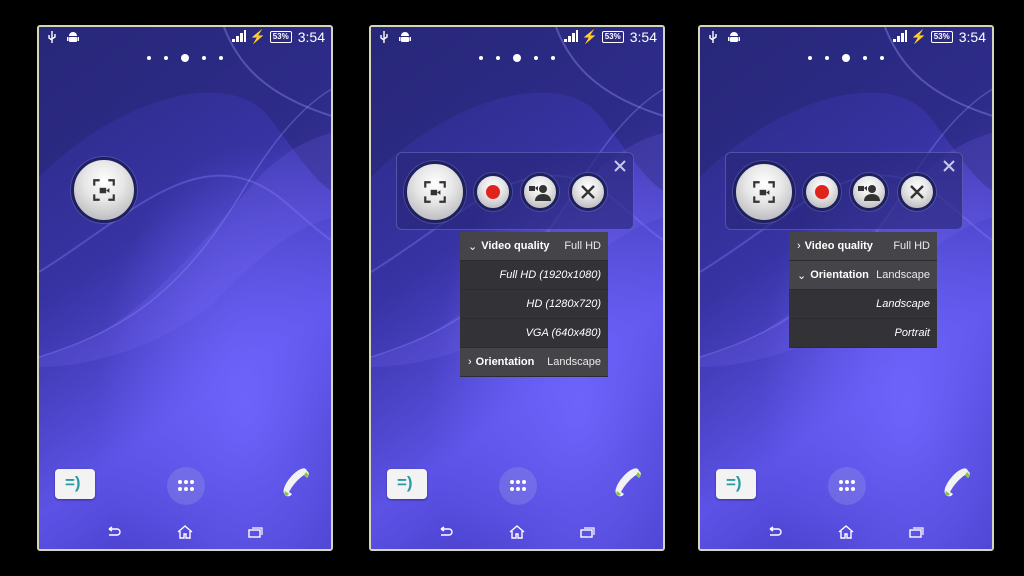 This screenshot has height=576, width=1024. I want to click on floating-record-button, so click(104, 190).